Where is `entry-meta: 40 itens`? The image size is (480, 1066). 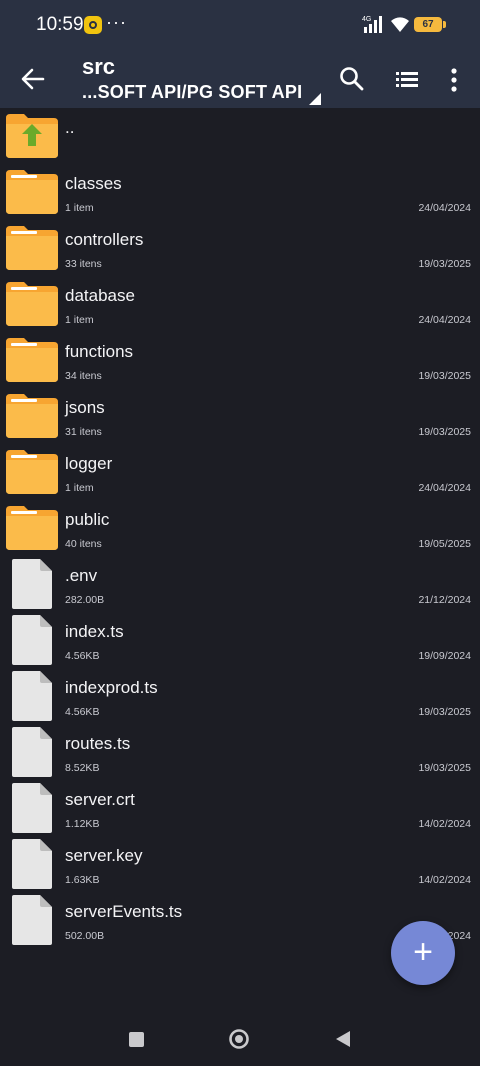
entry-meta: 40 itens is located at coordinates (83, 544).